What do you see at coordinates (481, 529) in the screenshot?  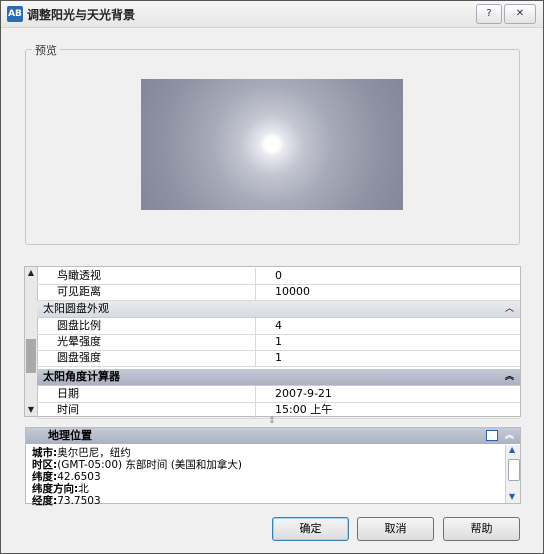 I see `help-button: 帮助` at bounding box center [481, 529].